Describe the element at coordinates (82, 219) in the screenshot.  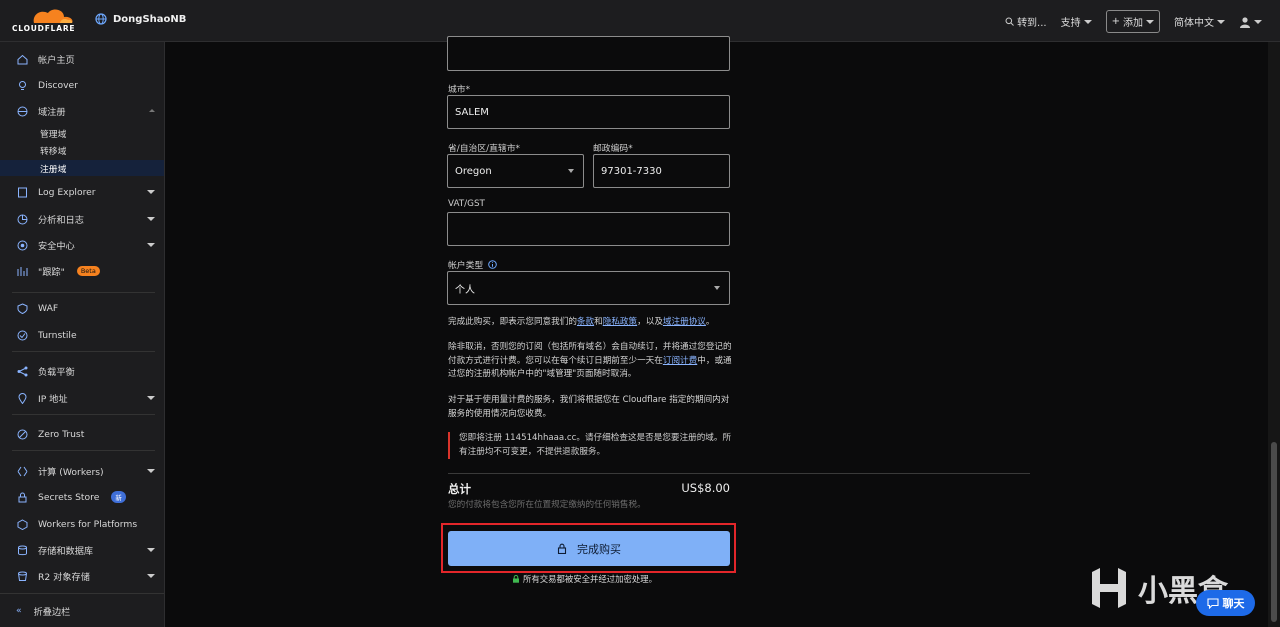
I see `sidebar-item-analytics: 分析和日志` at that location.